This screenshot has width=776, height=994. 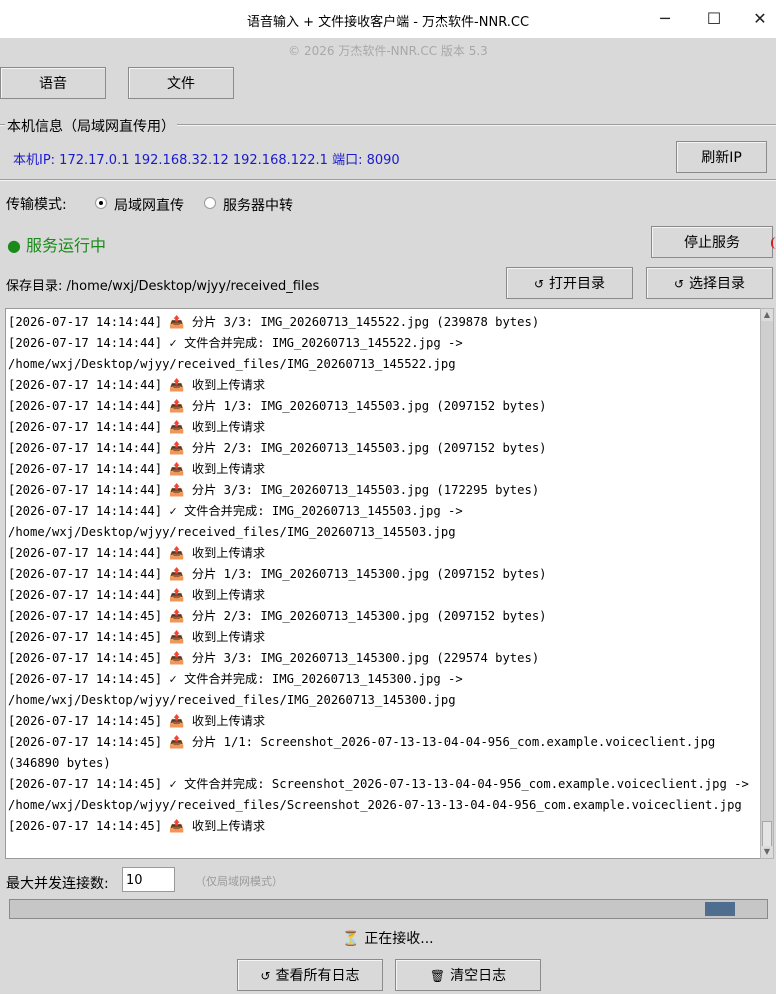 I want to click on max-conn-label: 最大并发连接数:, so click(x=57, y=884).